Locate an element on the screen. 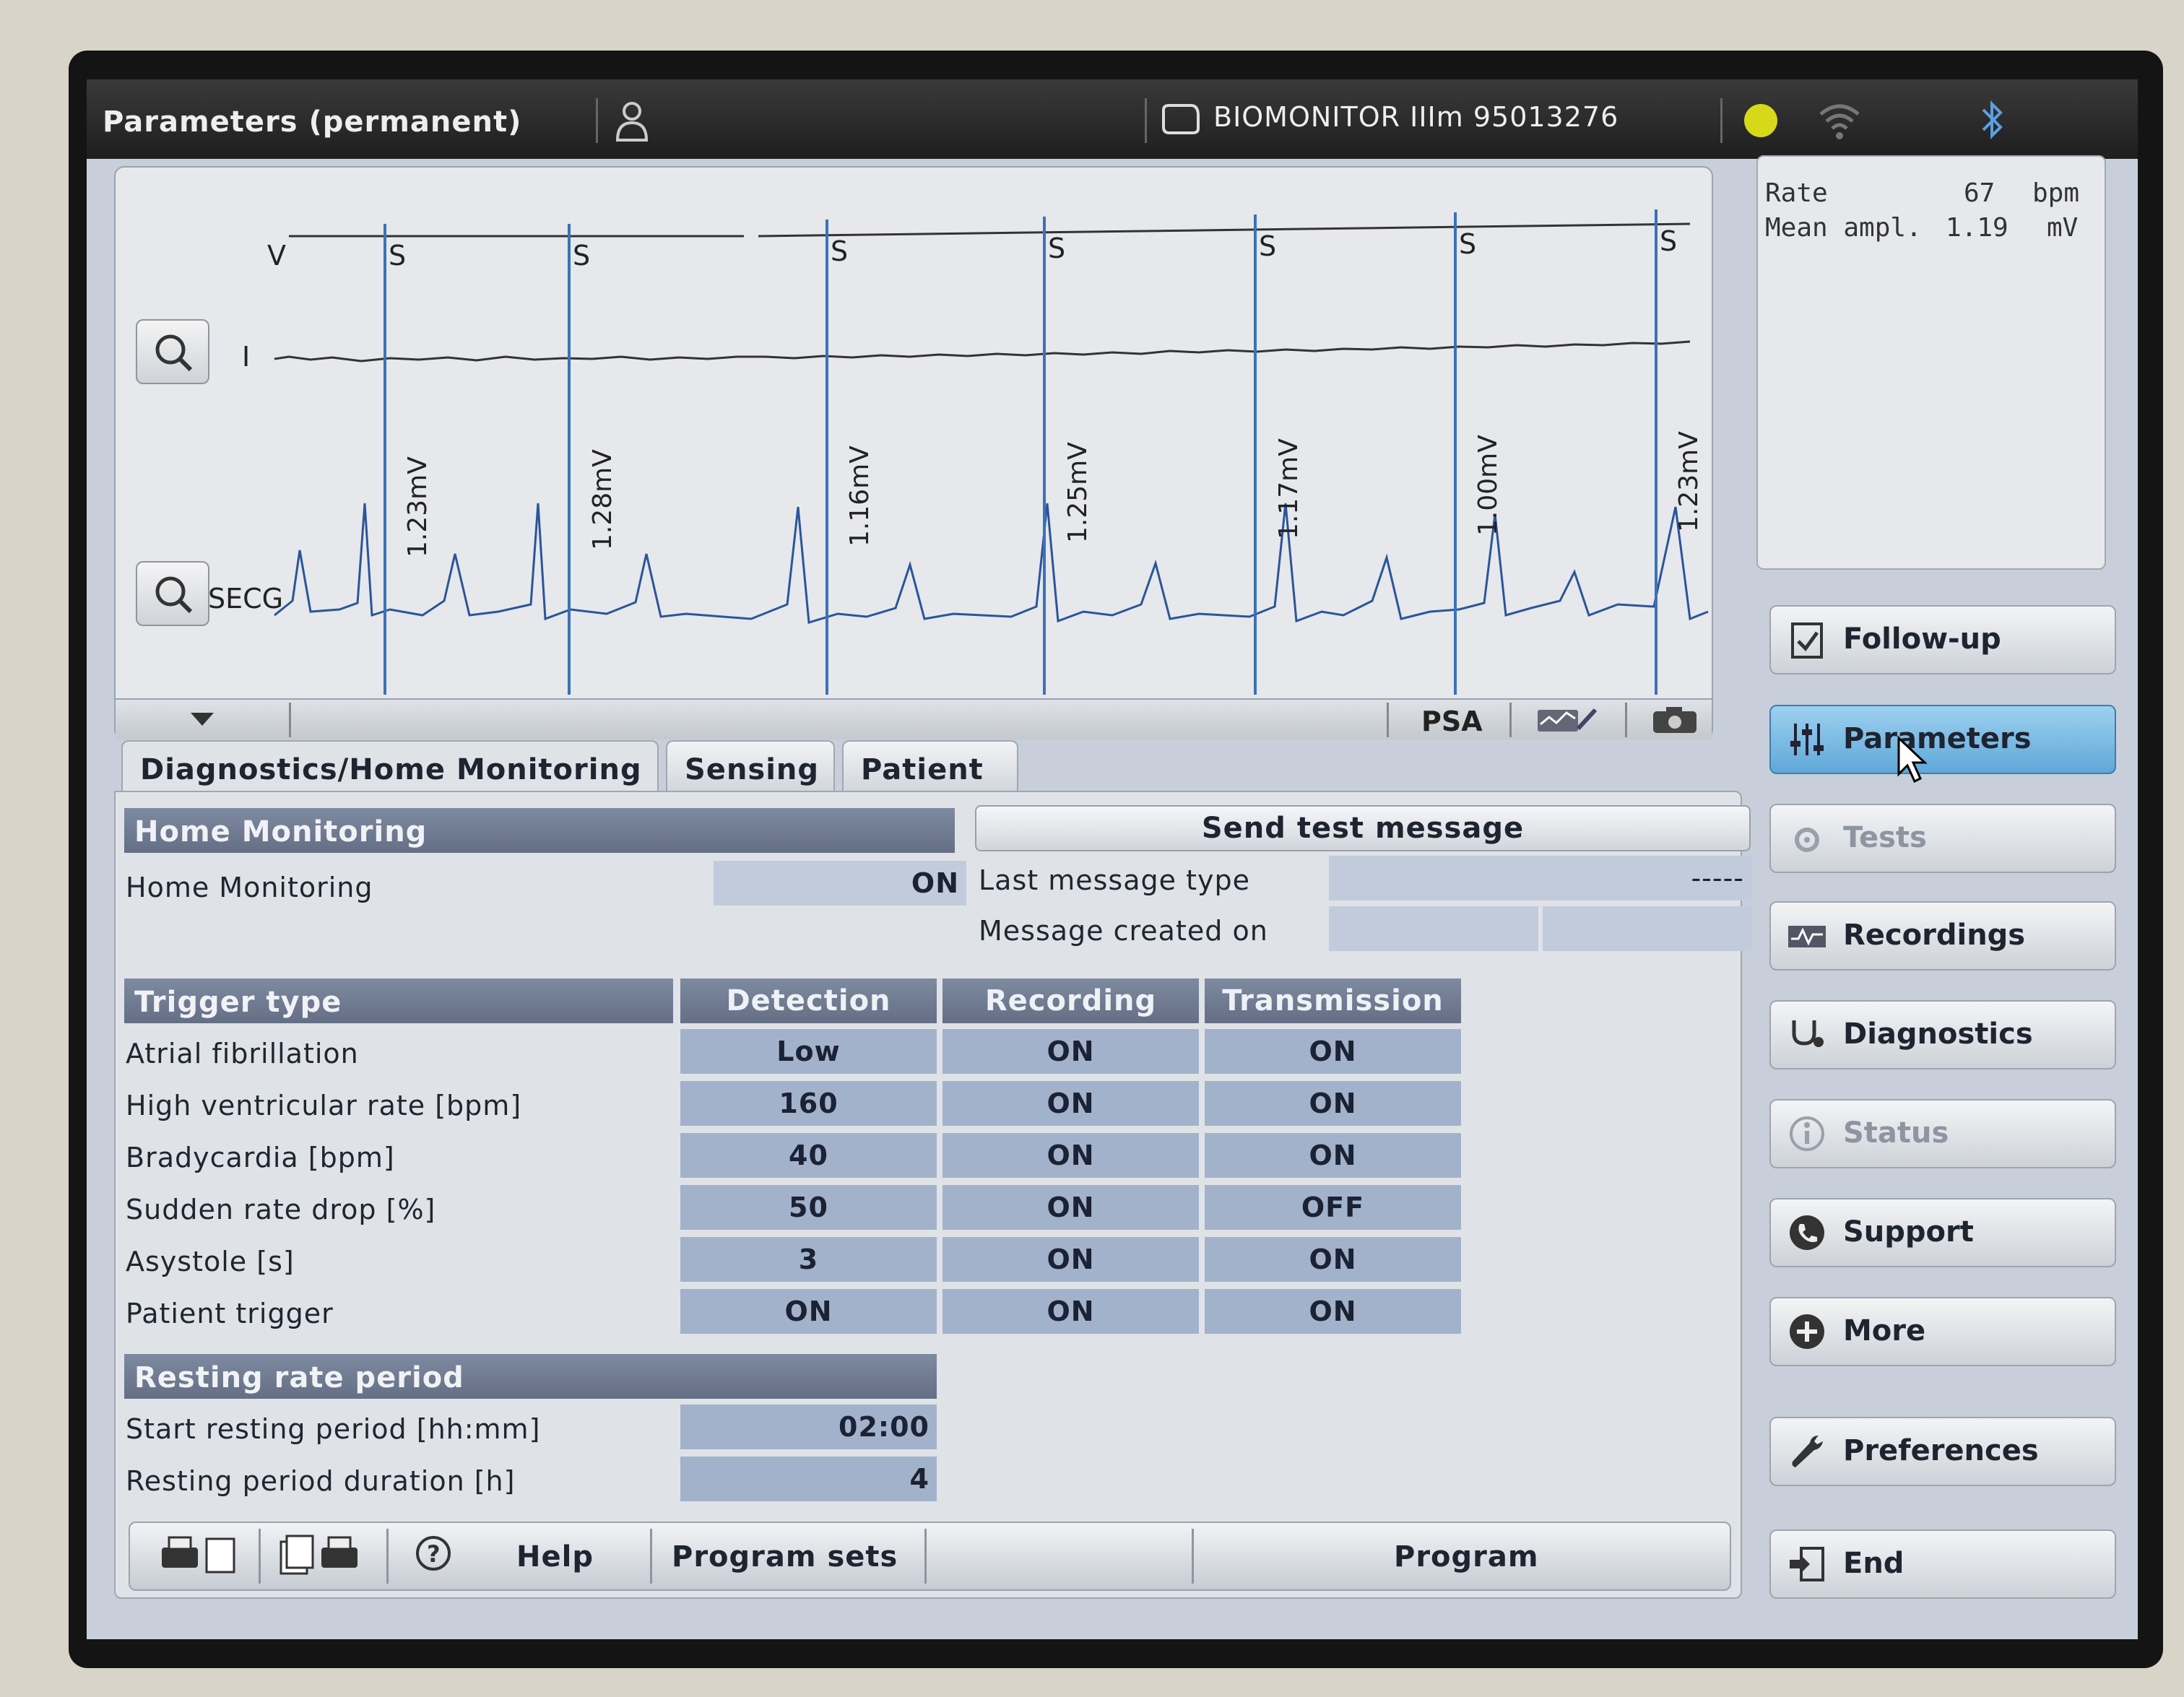  camera-icon is located at coordinates (1675, 720).